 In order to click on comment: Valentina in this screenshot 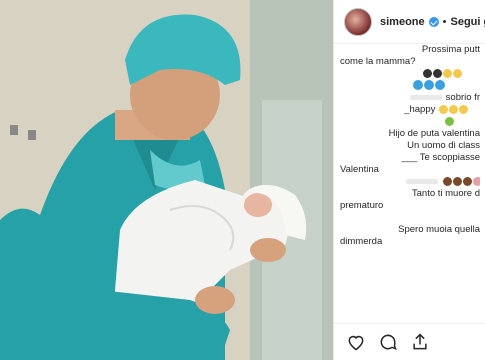, I will do `click(359, 169)`.